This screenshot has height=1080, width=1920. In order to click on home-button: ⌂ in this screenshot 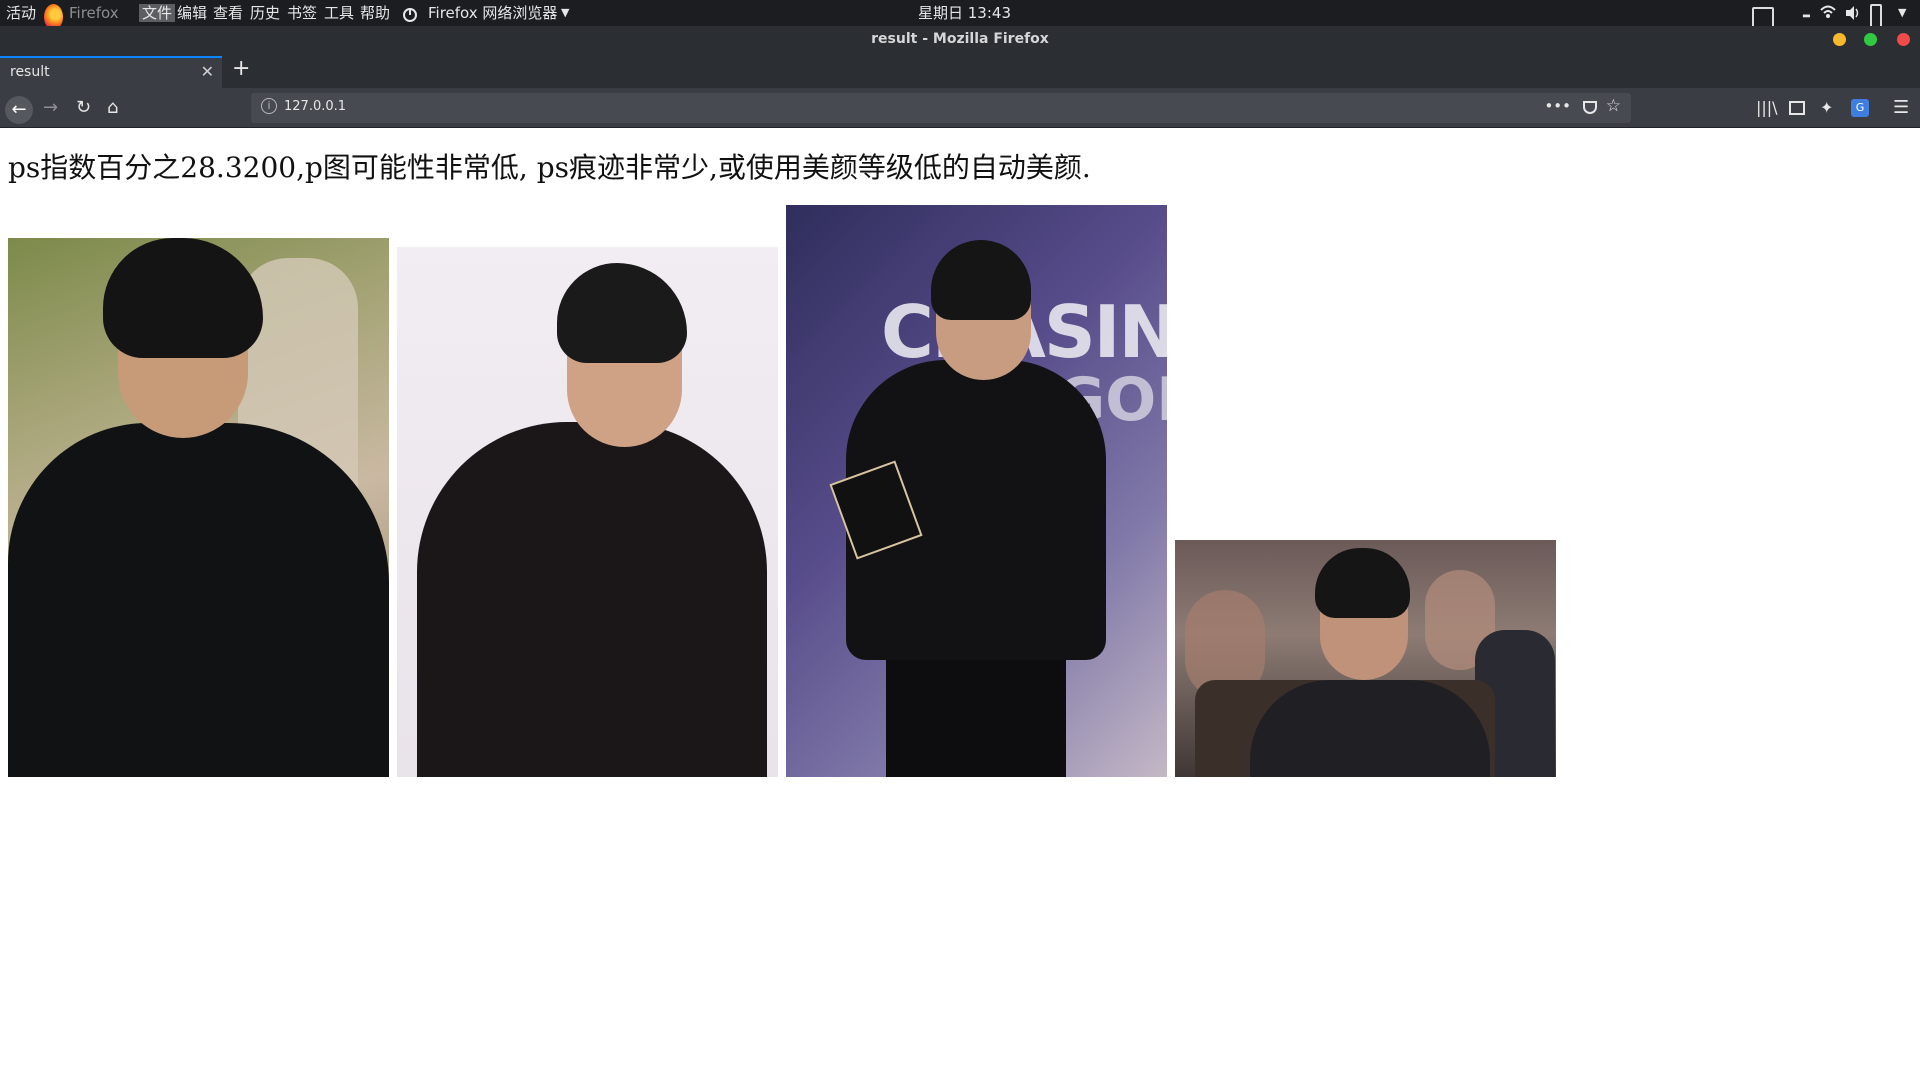, I will do `click(112, 108)`.